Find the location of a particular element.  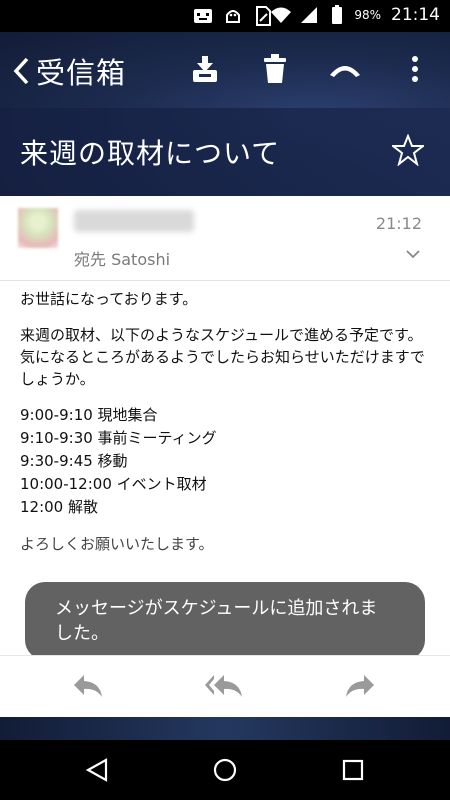

status-left-icons is located at coordinates (233, 16).